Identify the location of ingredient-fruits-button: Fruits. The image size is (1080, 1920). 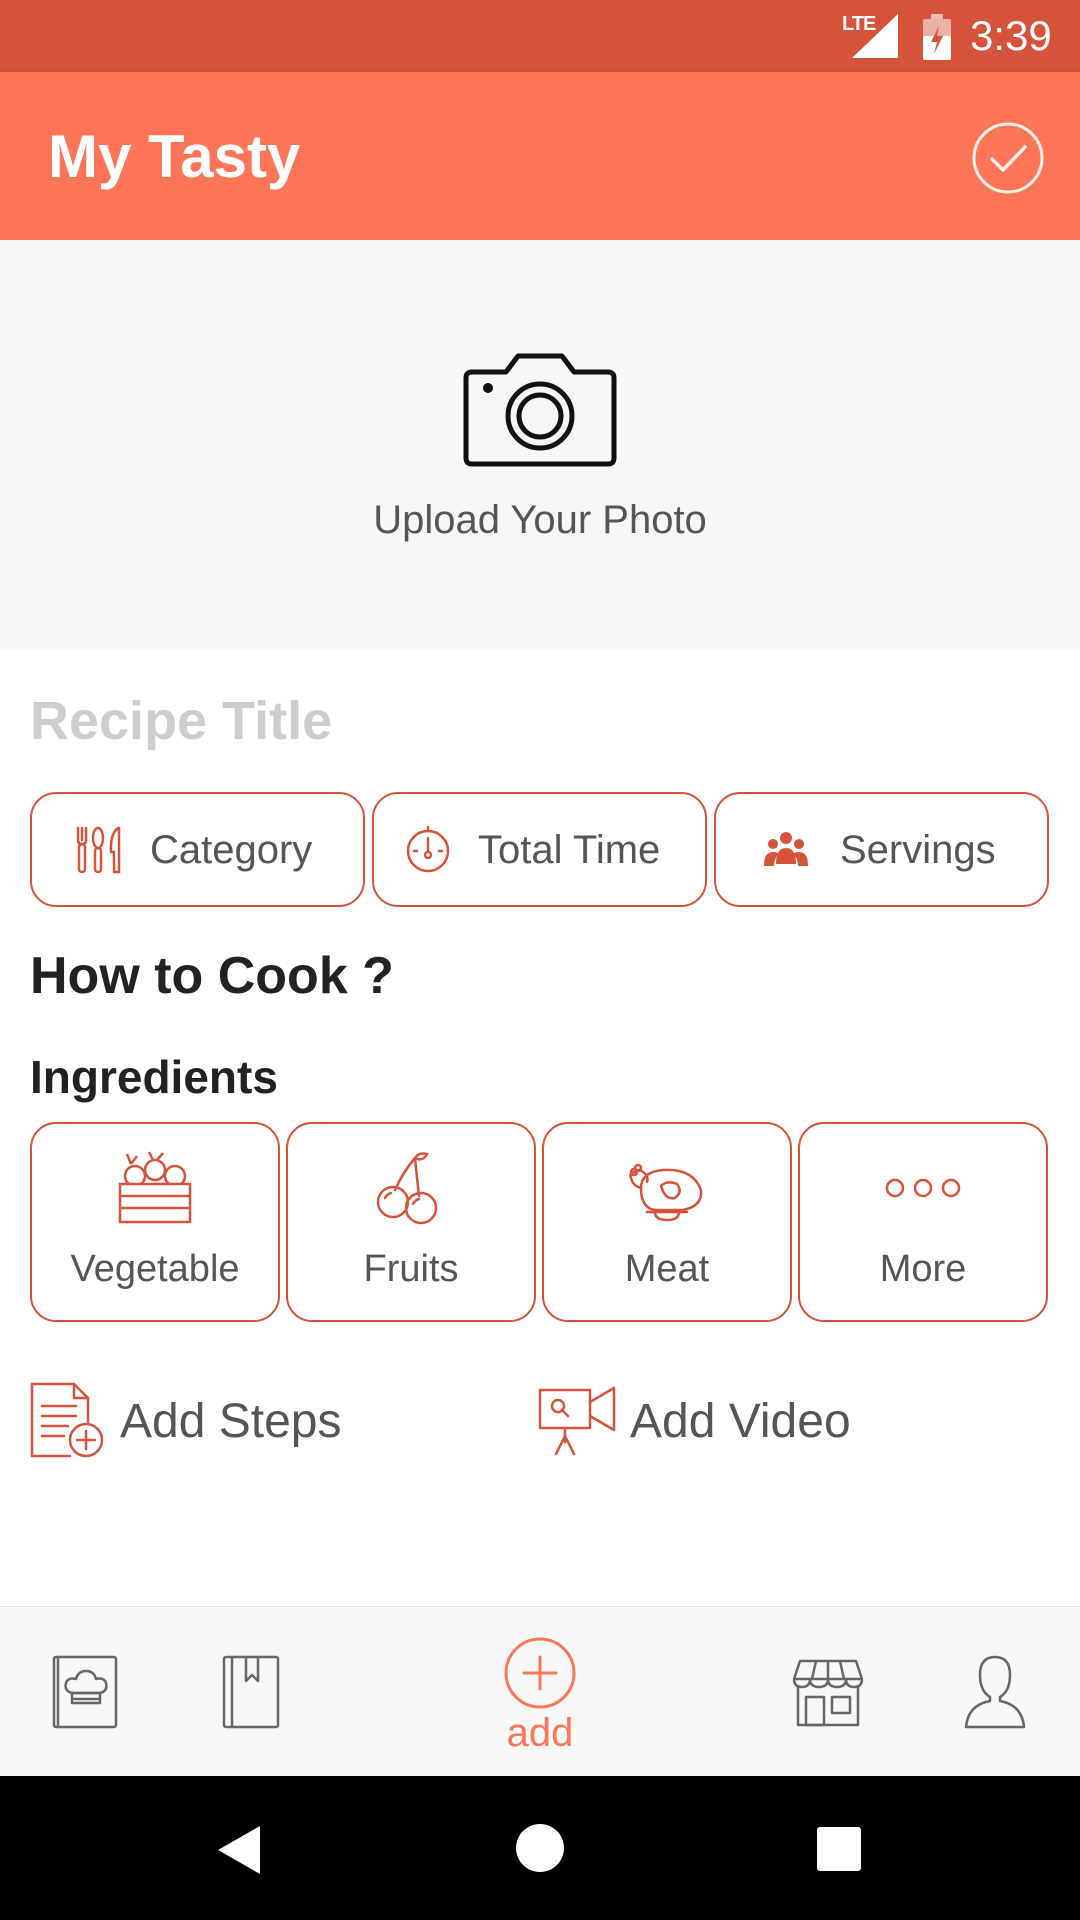
(411, 1222).